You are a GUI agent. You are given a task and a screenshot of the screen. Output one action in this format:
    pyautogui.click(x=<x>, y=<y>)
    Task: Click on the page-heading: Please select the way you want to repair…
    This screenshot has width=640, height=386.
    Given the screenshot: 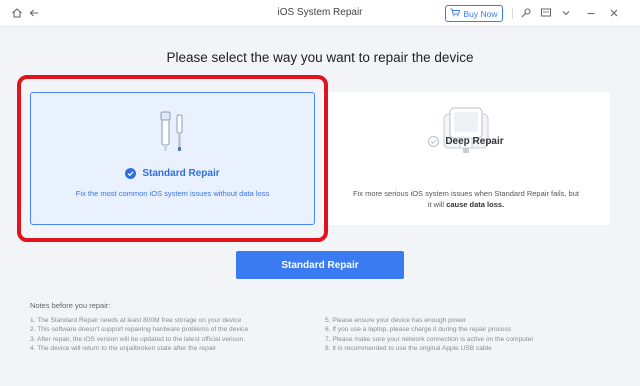 What is the action you would take?
    pyautogui.click(x=320, y=57)
    